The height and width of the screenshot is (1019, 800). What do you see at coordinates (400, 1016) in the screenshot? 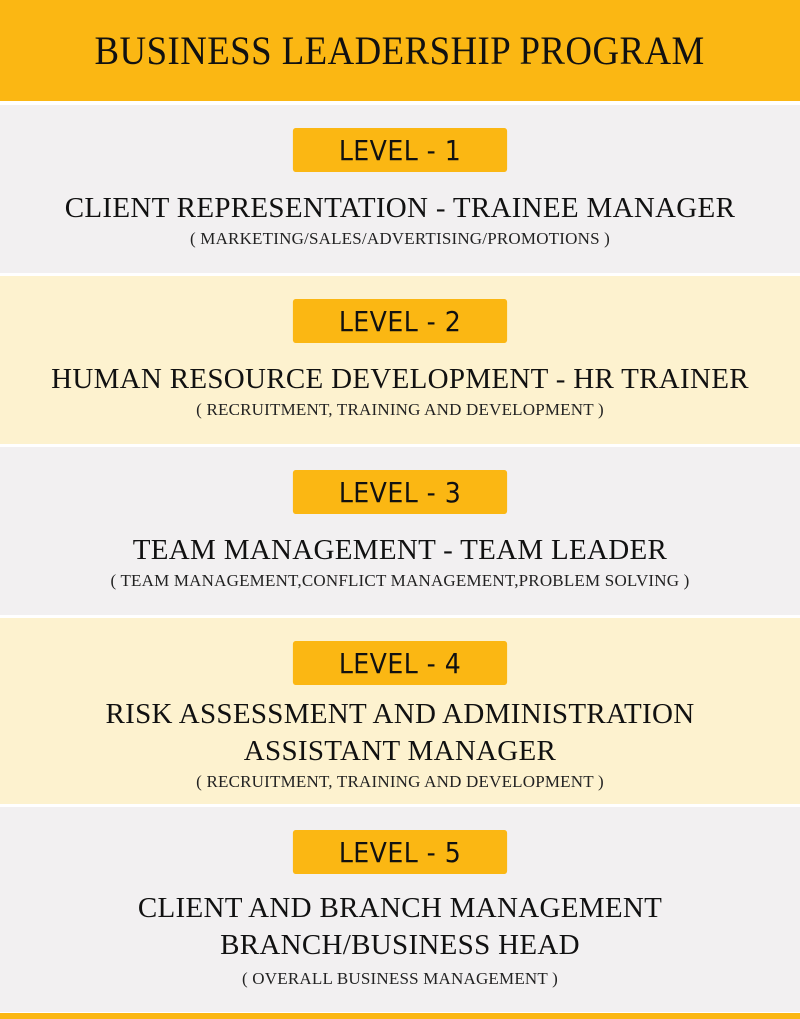
I see `footer-accent-bar` at bounding box center [400, 1016].